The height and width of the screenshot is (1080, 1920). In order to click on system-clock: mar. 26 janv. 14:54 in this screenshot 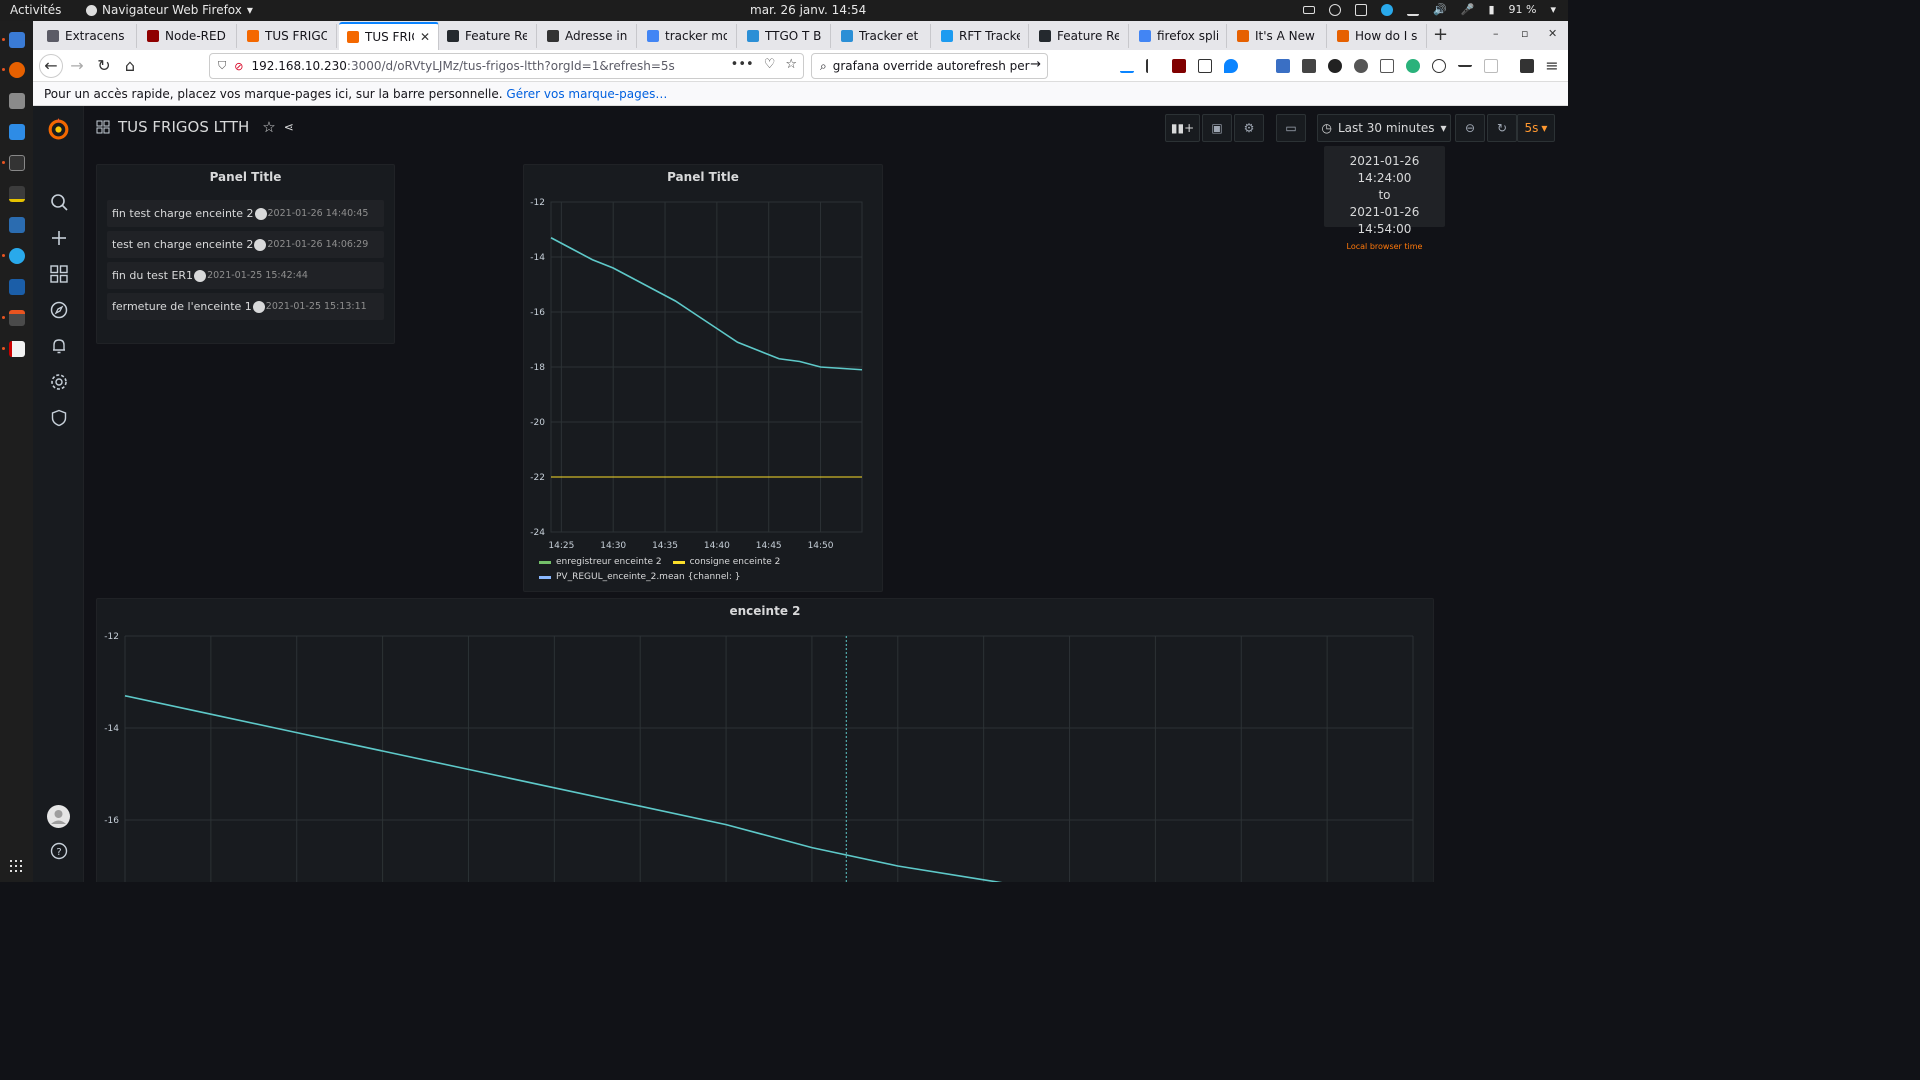, I will do `click(808, 10)`.